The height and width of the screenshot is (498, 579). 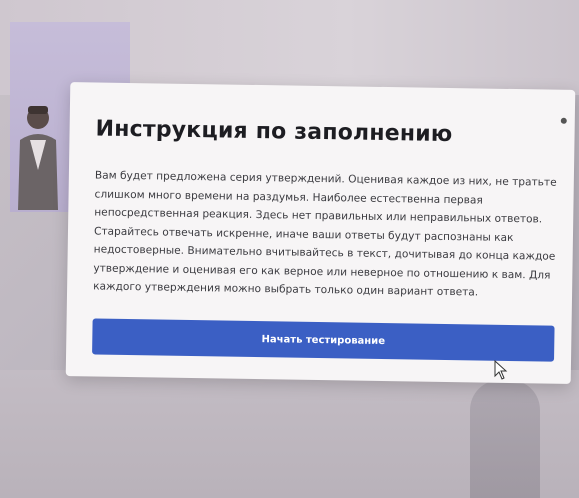 I want to click on start-test-button: Начать тестирование, so click(x=323, y=340).